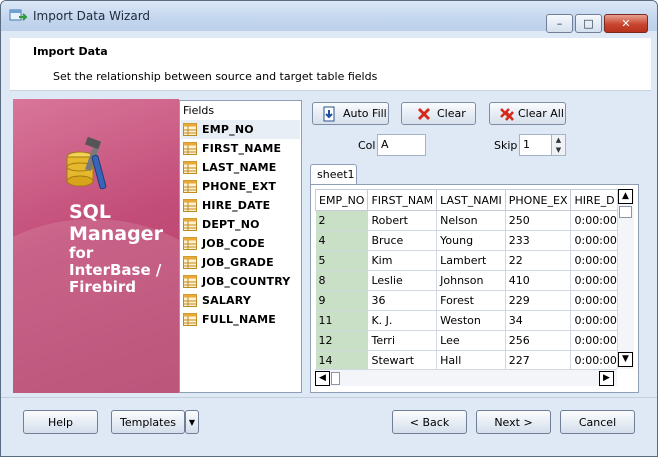  What do you see at coordinates (538, 280) in the screenshot?
I see `table-cell: 410` at bounding box center [538, 280].